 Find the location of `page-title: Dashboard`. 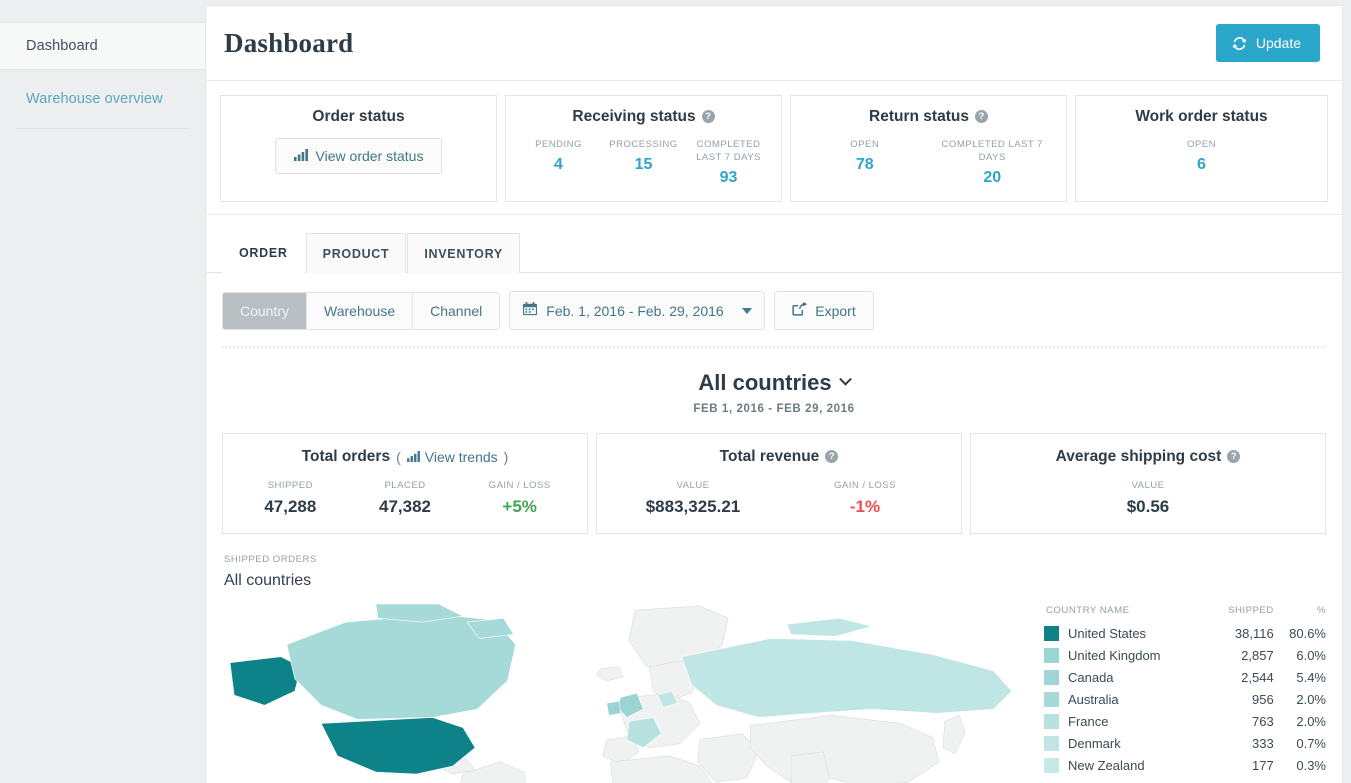

page-title: Dashboard is located at coordinates (289, 42).